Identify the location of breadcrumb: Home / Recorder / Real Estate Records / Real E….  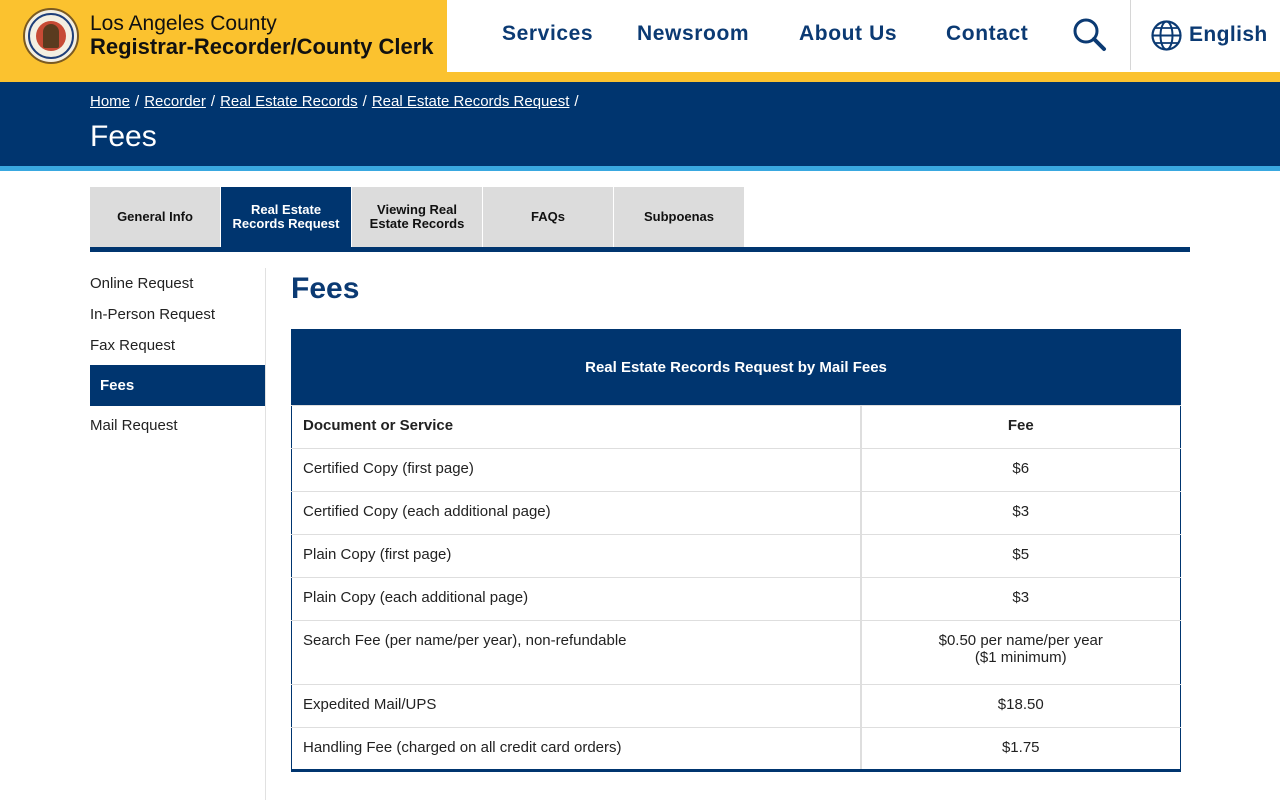
(337, 101).